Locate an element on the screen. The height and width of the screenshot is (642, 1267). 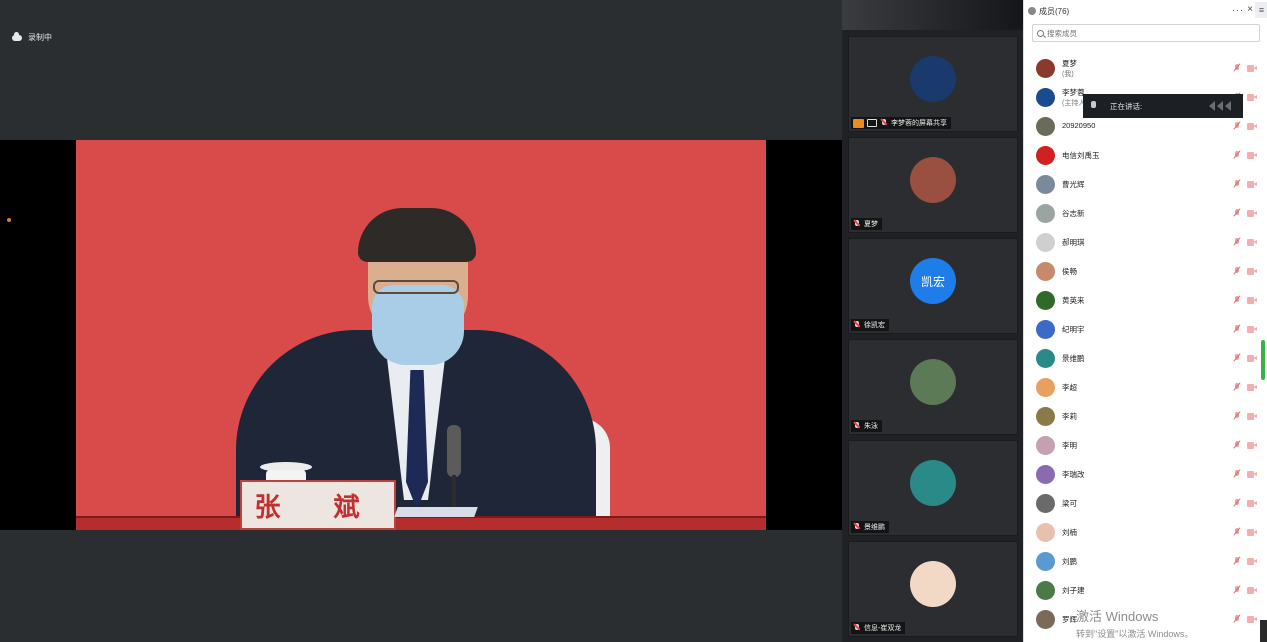
member-row: 刘楠 is located at coordinates (1142, 532).